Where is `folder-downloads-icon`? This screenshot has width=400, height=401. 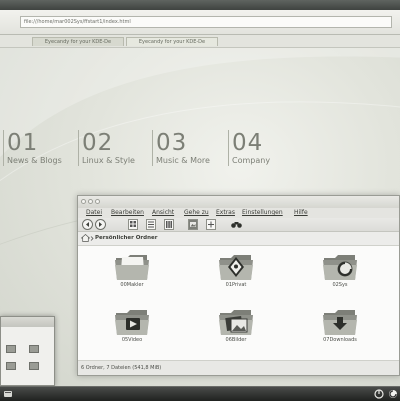
folder-downloads-icon is located at coordinates (340, 322).